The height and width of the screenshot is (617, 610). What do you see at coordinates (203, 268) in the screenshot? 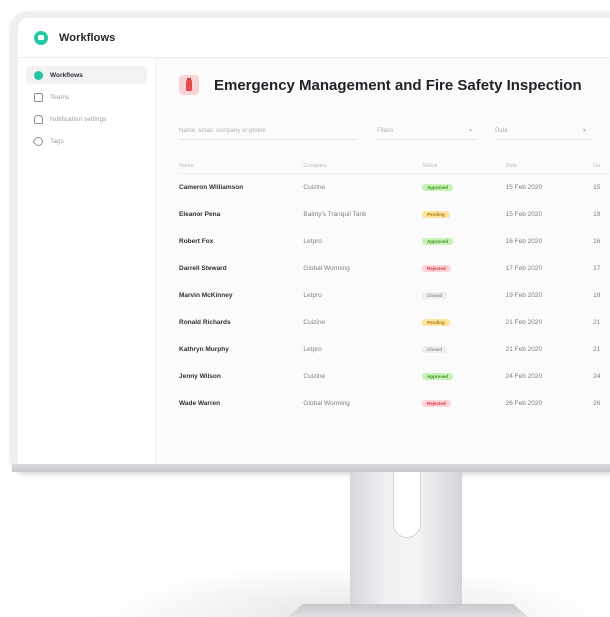
I see `cell-name: Darrell Steward` at bounding box center [203, 268].